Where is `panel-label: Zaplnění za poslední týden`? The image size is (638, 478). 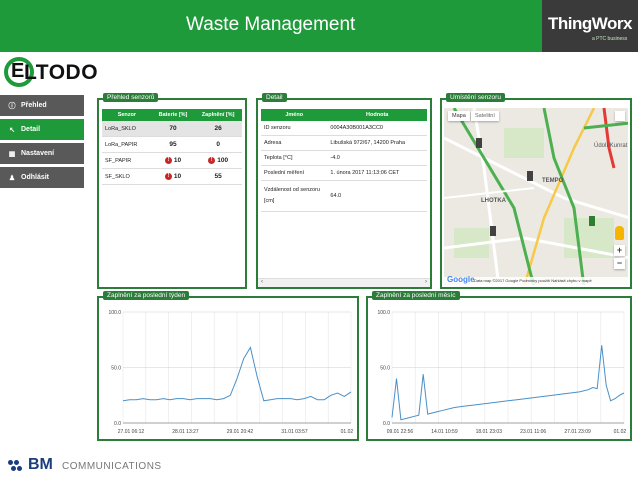 panel-label: Zaplnění za poslední týden is located at coordinates (146, 295).